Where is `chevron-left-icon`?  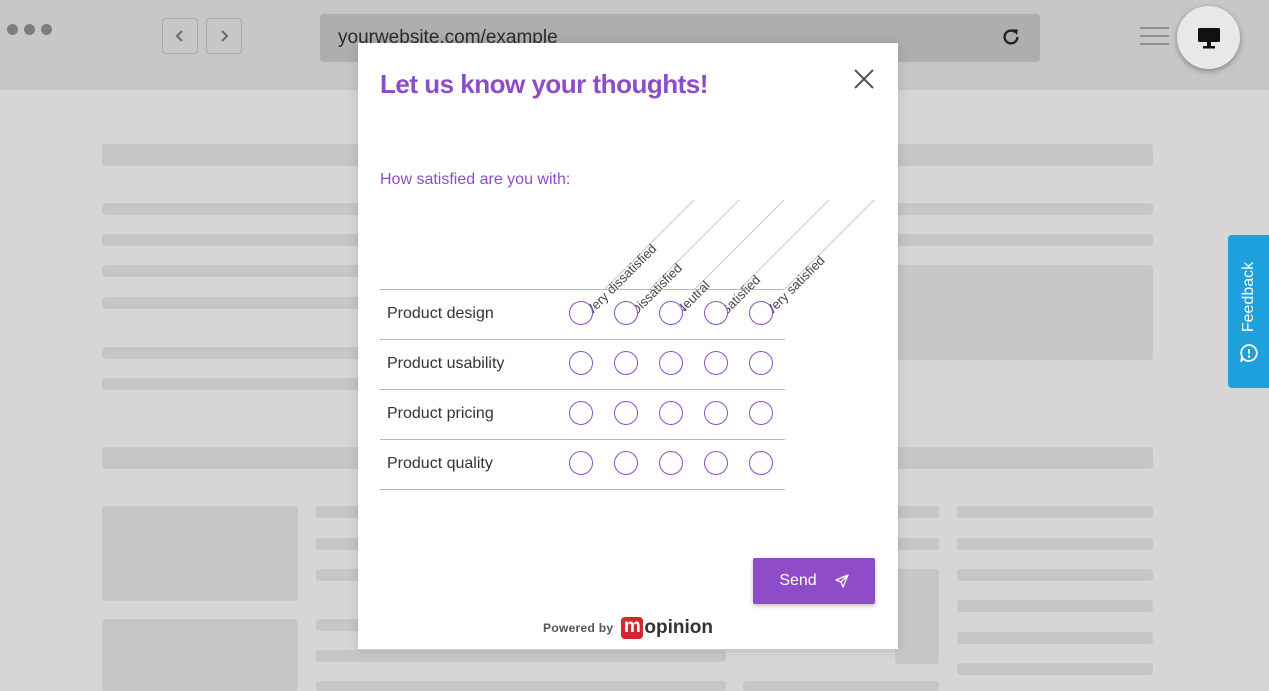
chevron-left-icon is located at coordinates (179, 36).